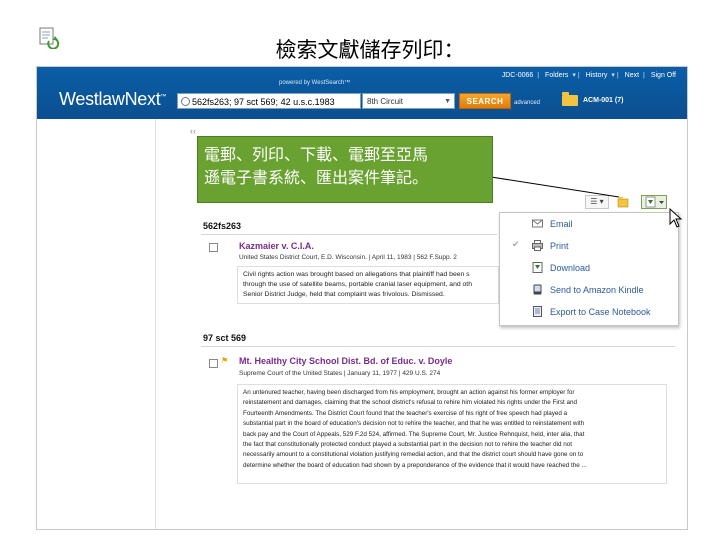 The height and width of the screenshot is (540, 720). Describe the element at coordinates (408, 101) in the screenshot. I see `jurisdiction-select: 8th Circuit ▼` at that location.